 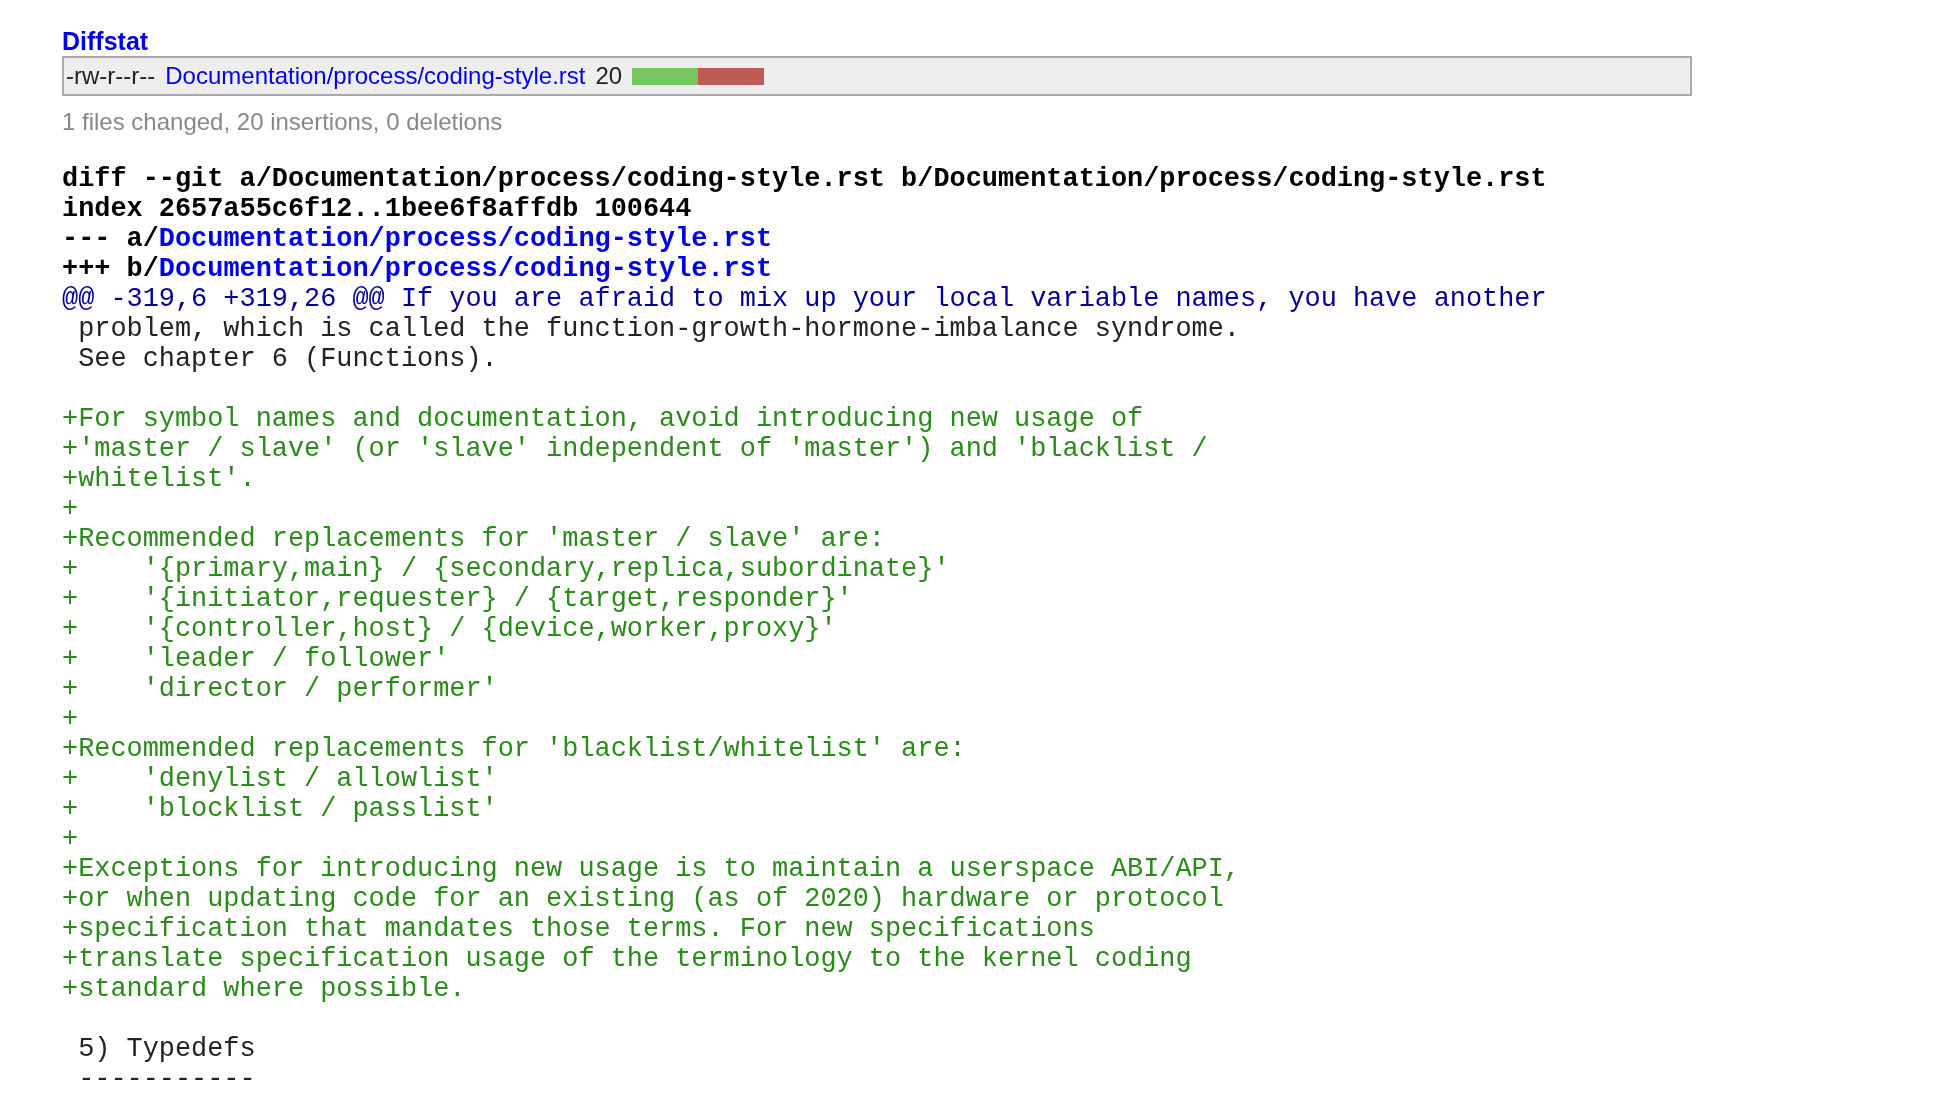 What do you see at coordinates (256, 659) in the screenshot?
I see `diff-line: + 'leader / follower'` at bounding box center [256, 659].